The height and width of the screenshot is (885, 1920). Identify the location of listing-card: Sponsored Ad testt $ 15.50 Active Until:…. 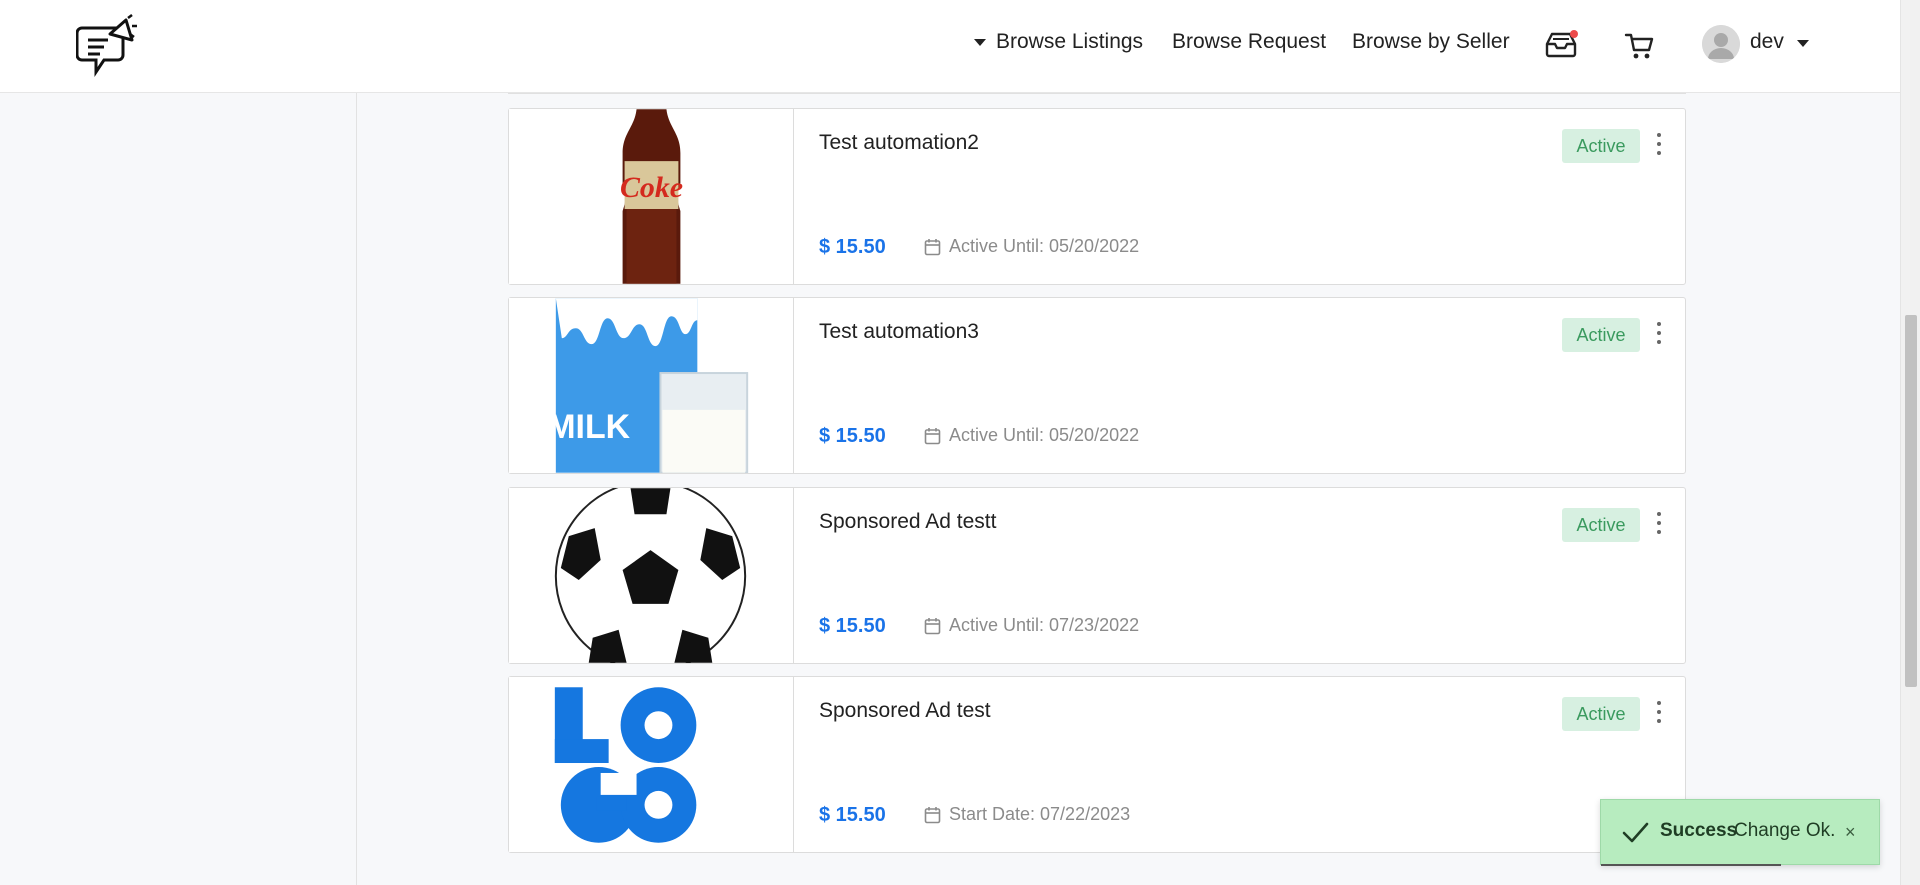
(1097, 575).